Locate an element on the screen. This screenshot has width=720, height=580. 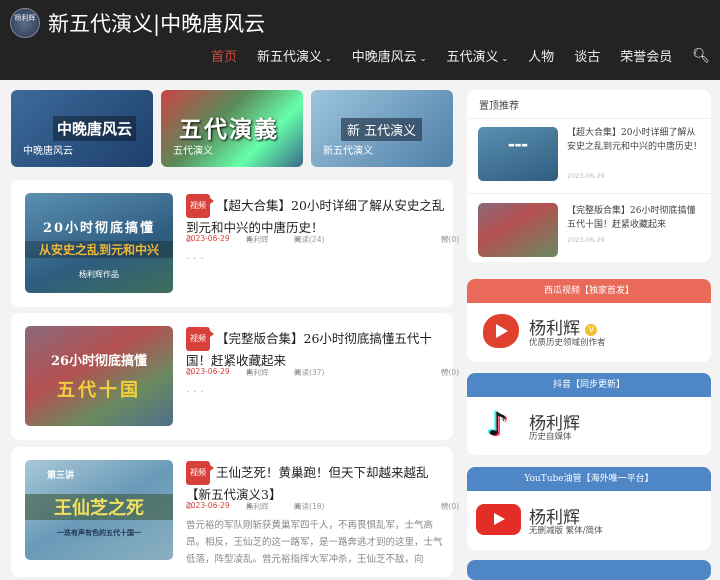
search-icon: 🔍︎ is located at coordinates (701, 56).